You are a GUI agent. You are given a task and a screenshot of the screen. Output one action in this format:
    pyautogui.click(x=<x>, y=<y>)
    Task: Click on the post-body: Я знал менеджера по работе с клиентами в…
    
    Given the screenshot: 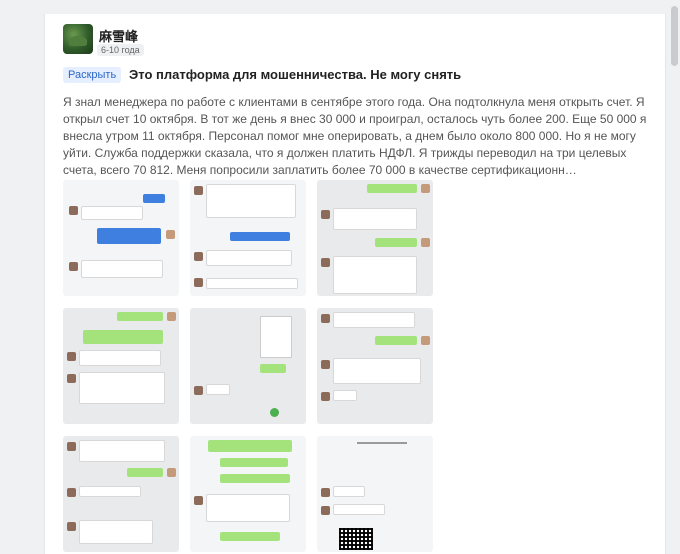 What is the action you would take?
    pyautogui.click(x=361, y=136)
    